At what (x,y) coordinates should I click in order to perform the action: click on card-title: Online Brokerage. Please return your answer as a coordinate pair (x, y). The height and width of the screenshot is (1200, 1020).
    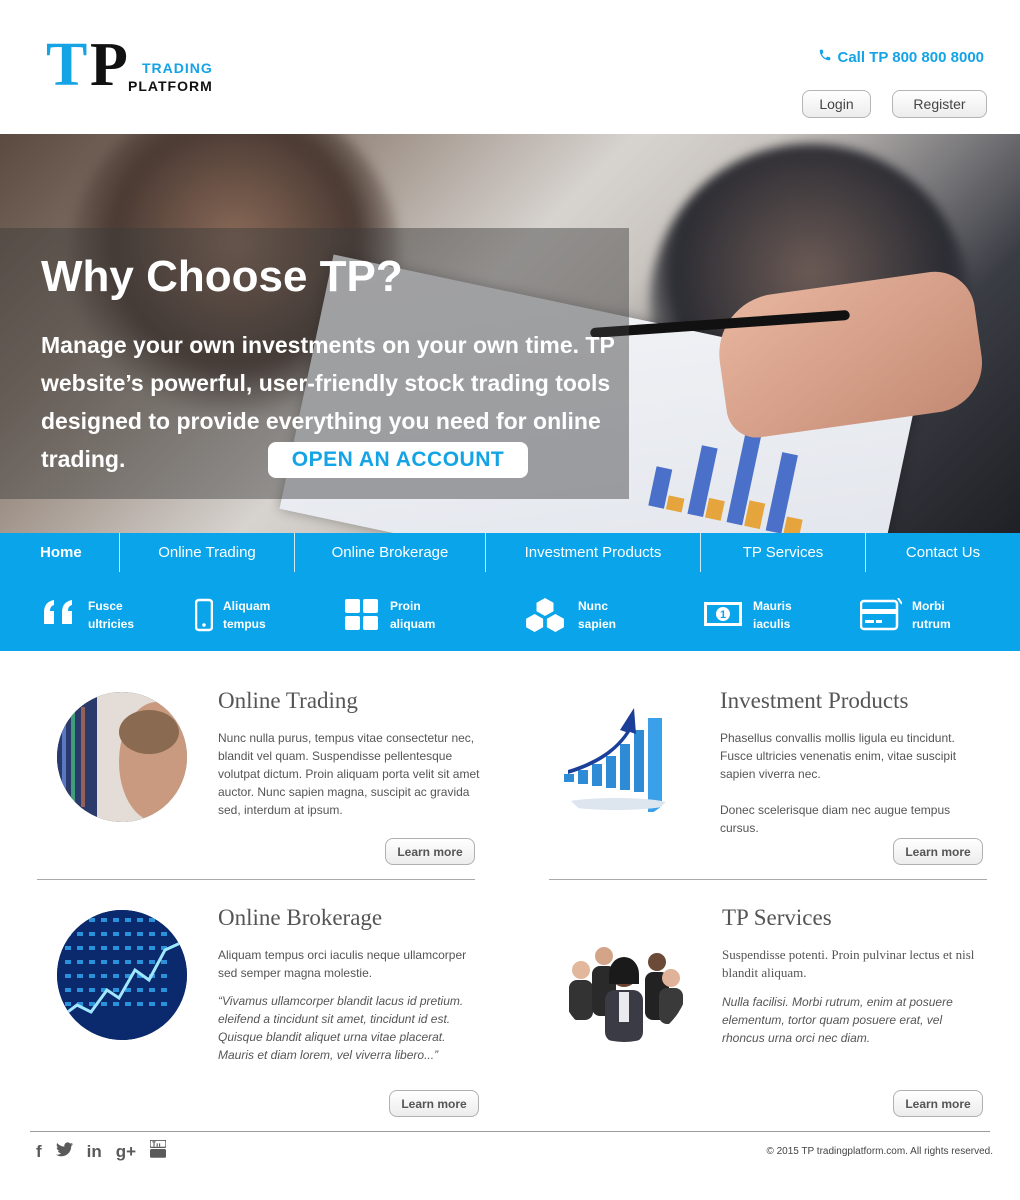
    Looking at the image, I should click on (300, 917).